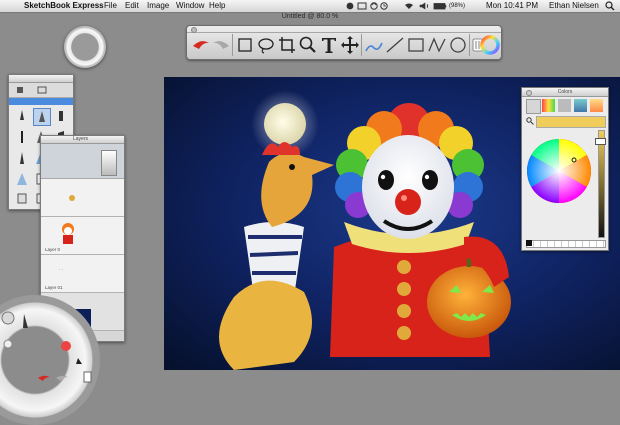 The image size is (620, 425). What do you see at coordinates (285, 124) in the screenshot?
I see `moon` at bounding box center [285, 124].